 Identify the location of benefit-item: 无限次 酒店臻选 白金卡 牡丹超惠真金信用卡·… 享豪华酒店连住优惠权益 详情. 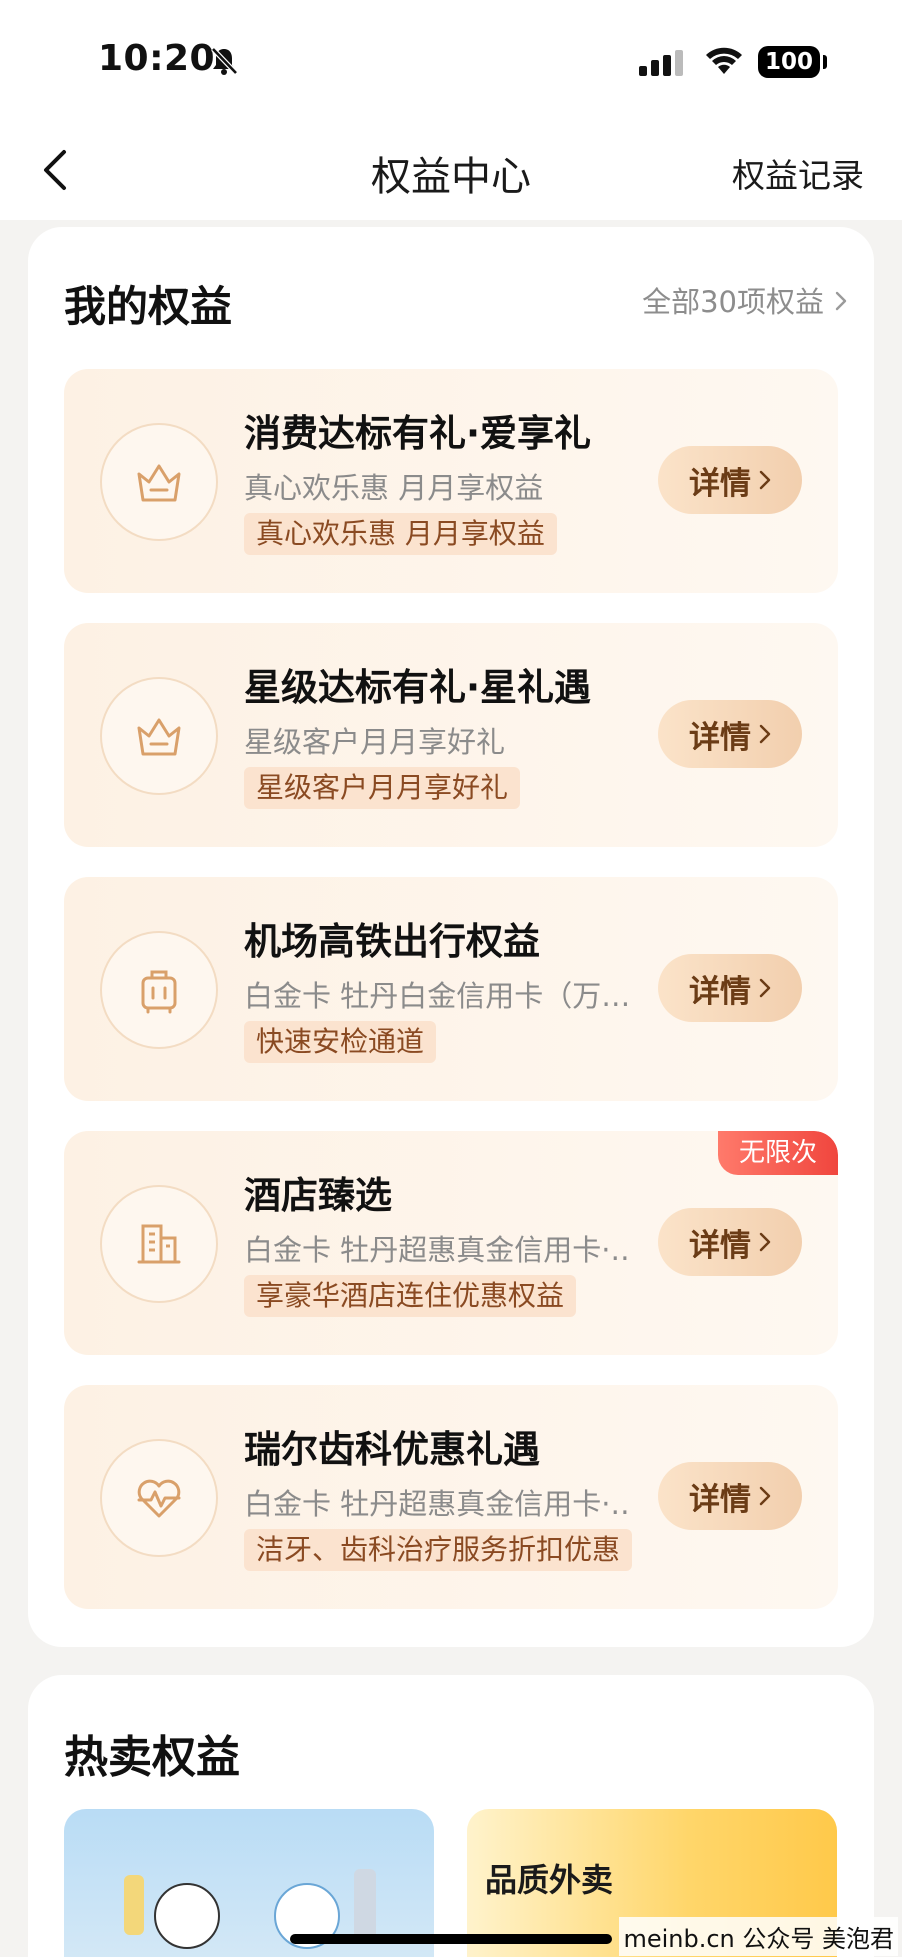
(451, 1243).